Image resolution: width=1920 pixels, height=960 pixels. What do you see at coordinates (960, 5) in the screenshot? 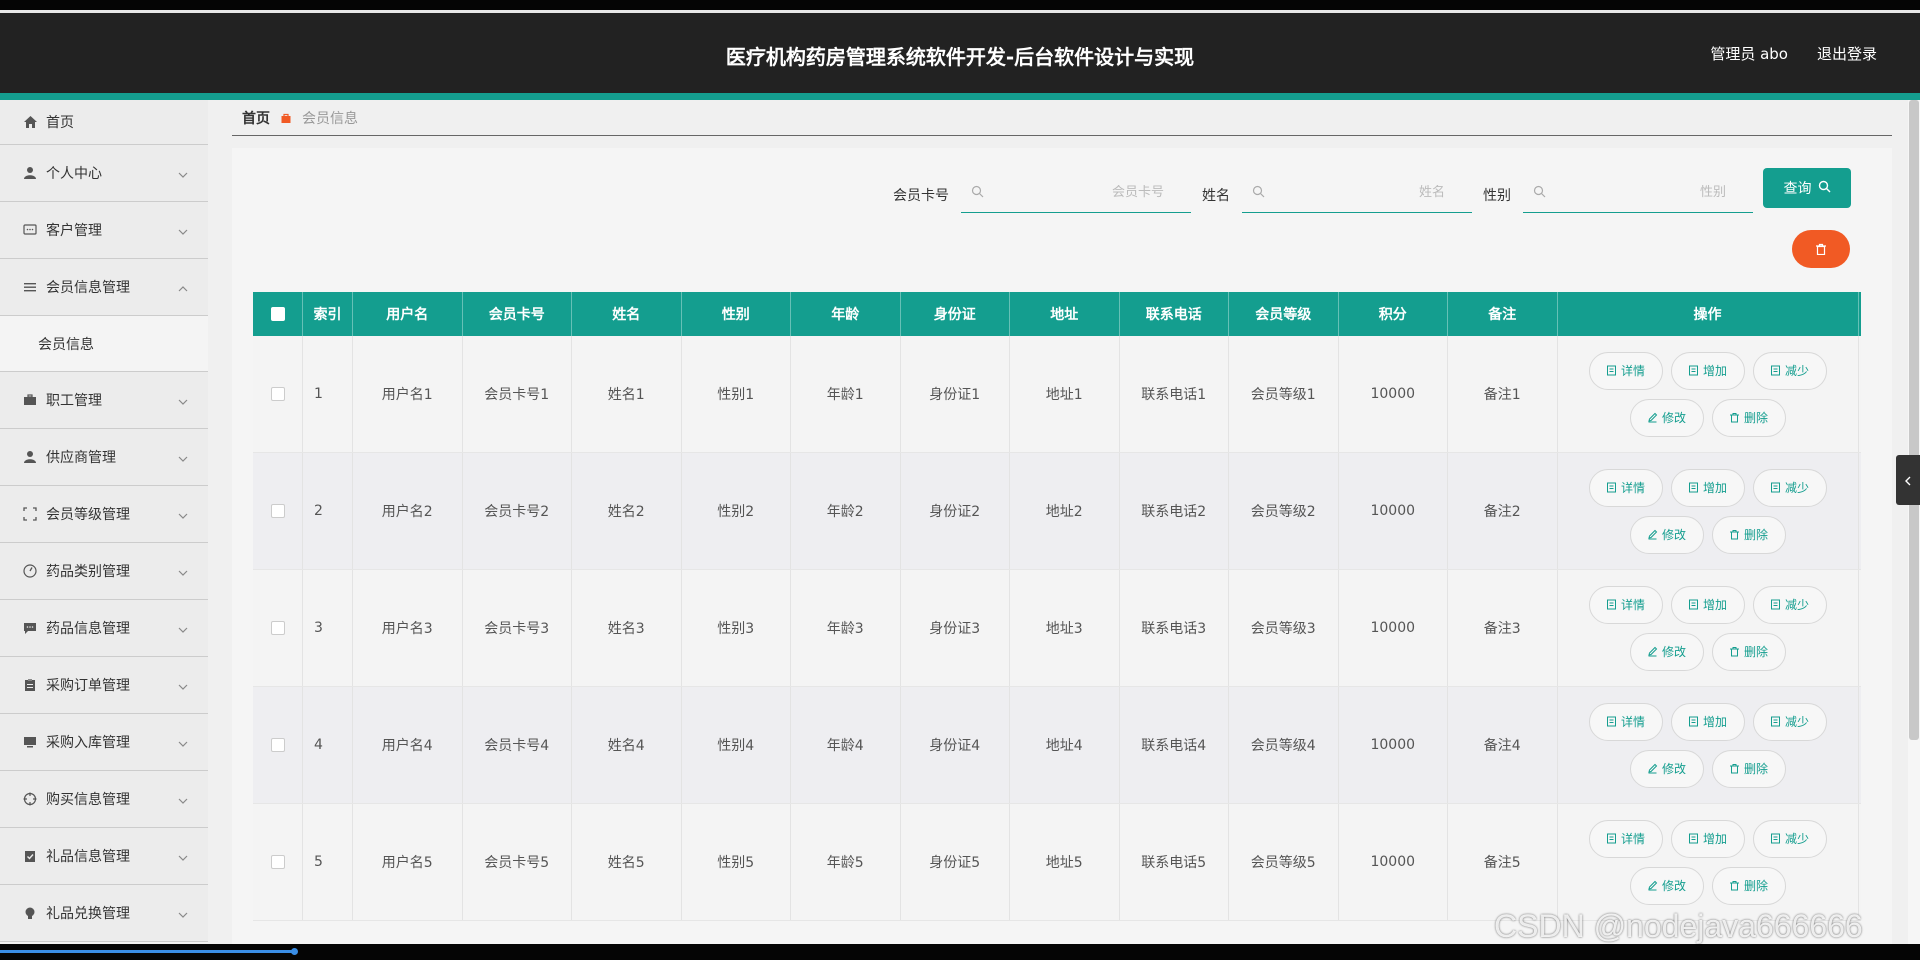
I see `top-frame` at bounding box center [960, 5].